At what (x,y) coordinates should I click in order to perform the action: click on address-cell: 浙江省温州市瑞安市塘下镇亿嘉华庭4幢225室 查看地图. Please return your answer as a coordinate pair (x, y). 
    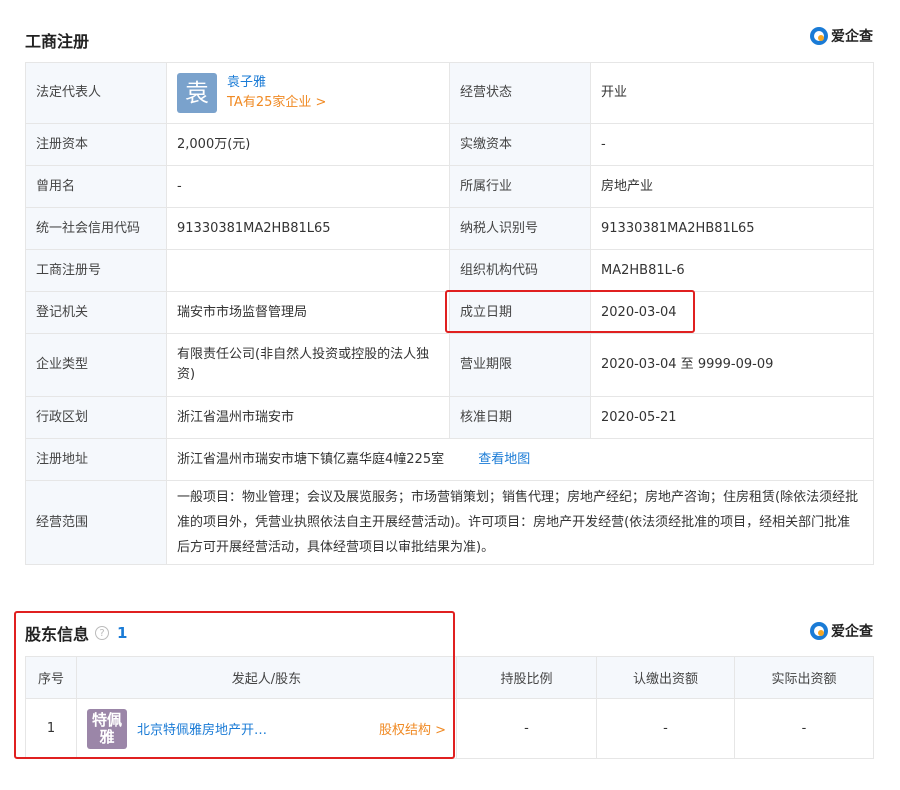
    Looking at the image, I should click on (520, 459).